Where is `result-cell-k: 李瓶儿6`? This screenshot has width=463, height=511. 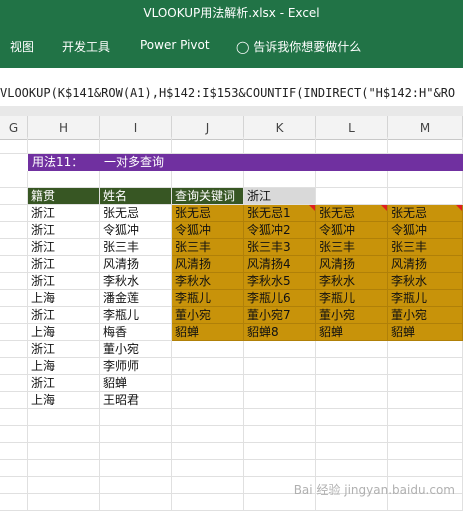 result-cell-k: 李瓶儿6 is located at coordinates (280, 298).